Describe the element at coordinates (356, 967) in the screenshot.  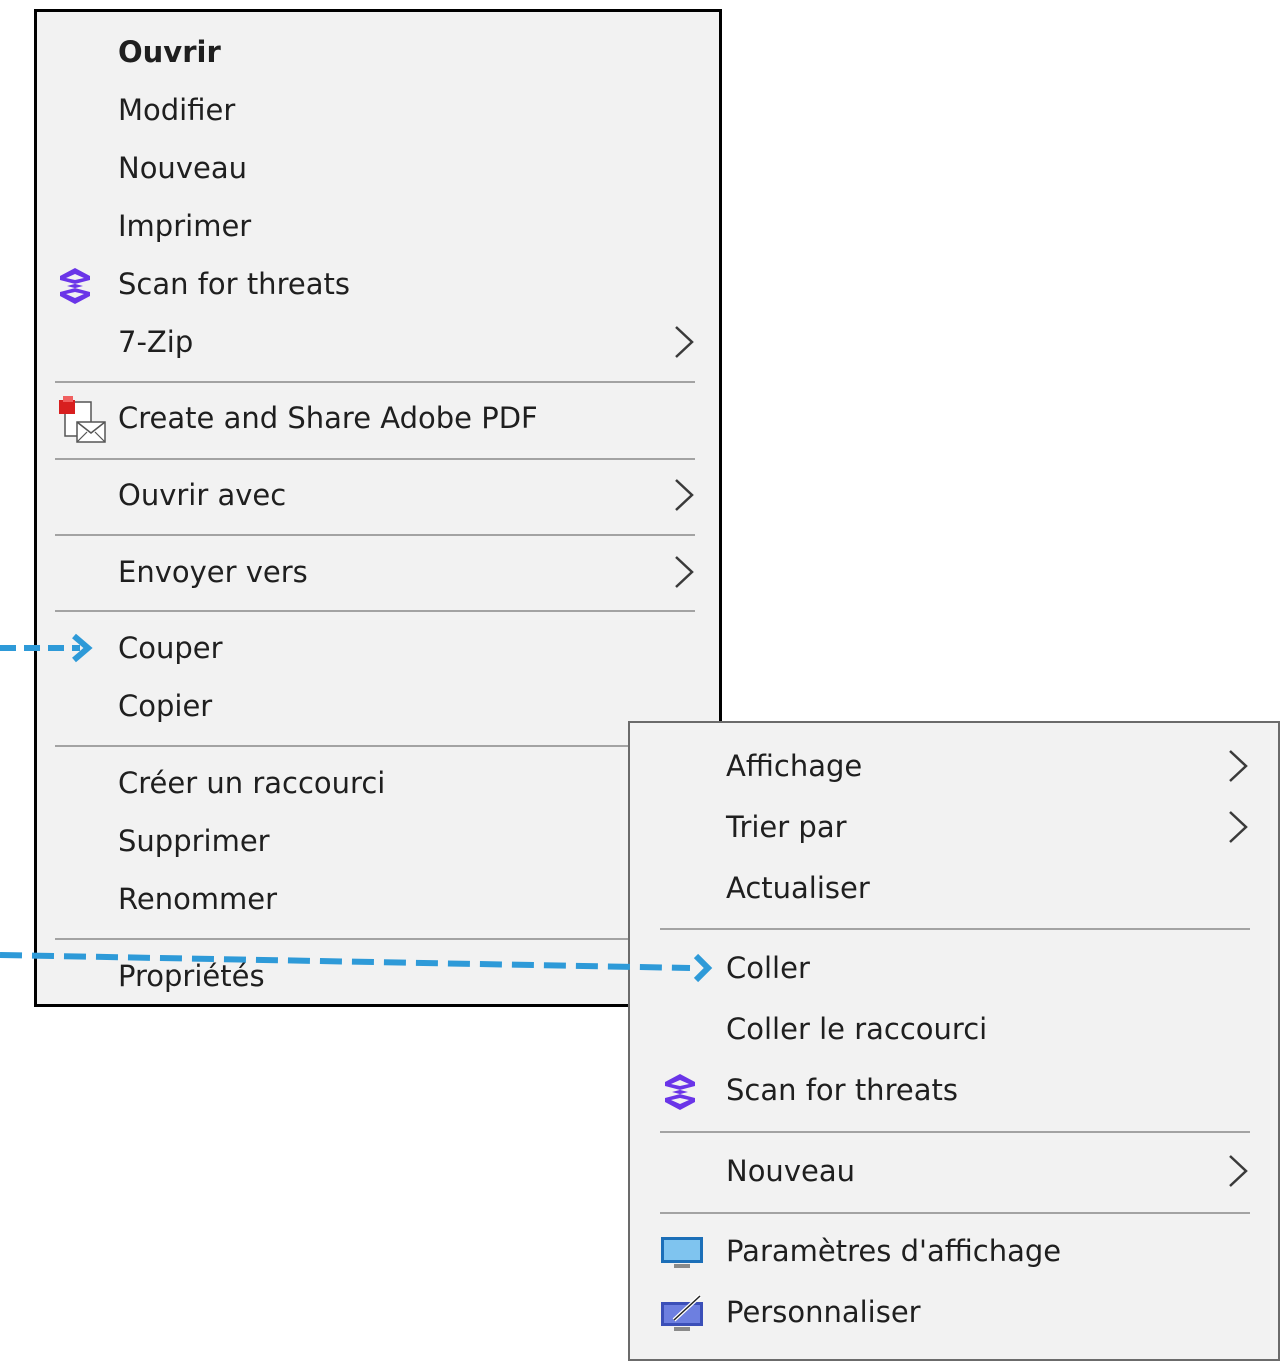
I see `arrow-to-paste` at that location.